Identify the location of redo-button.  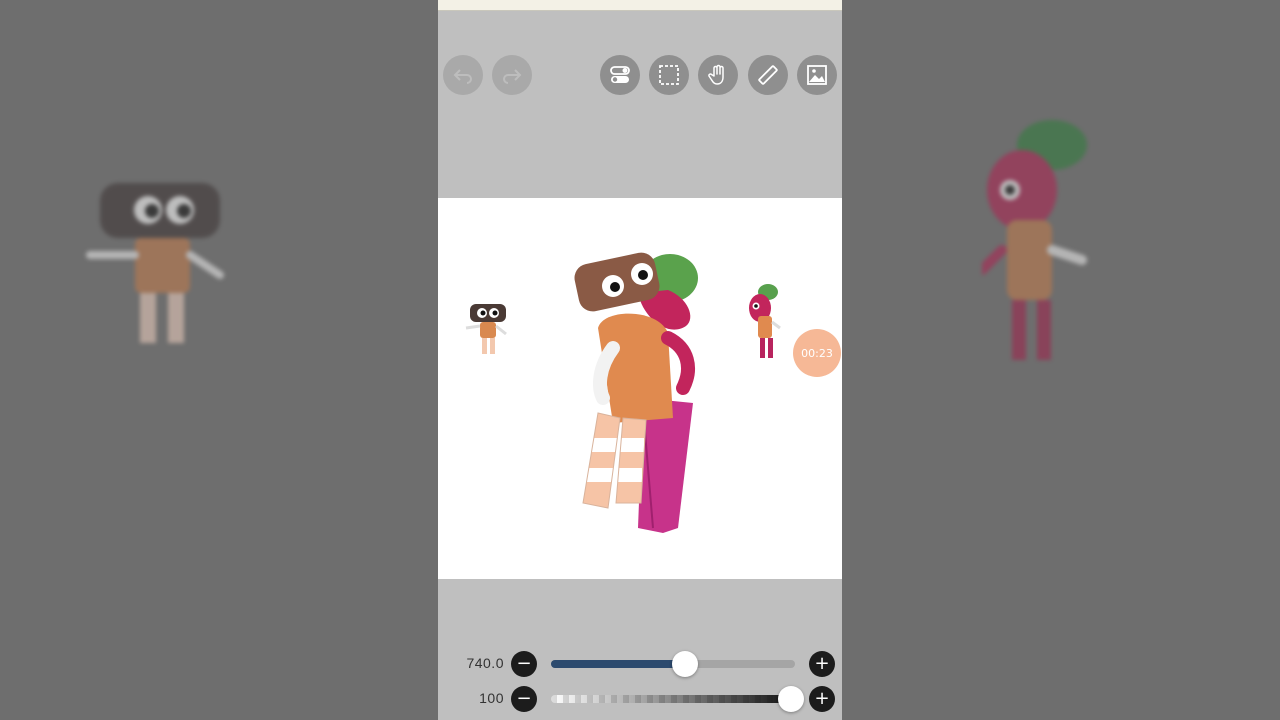
(512, 75).